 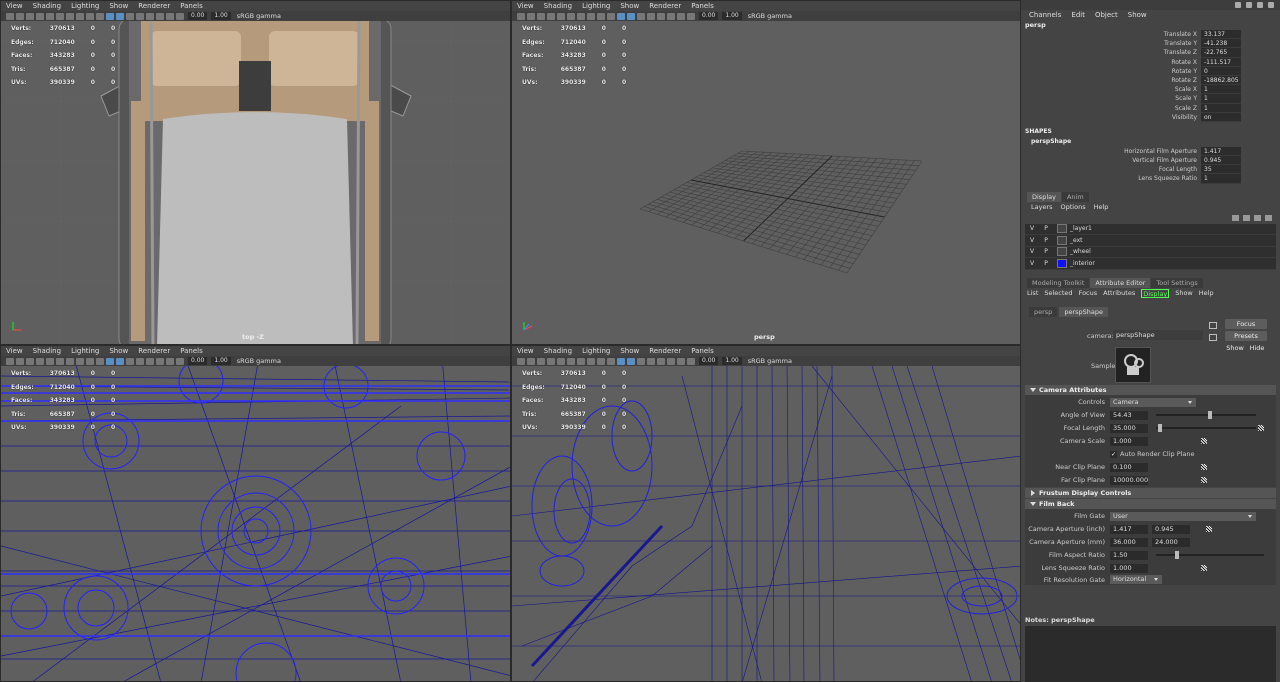 I want to click on layer-visibility-toggle: V, so click(x=1032, y=251).